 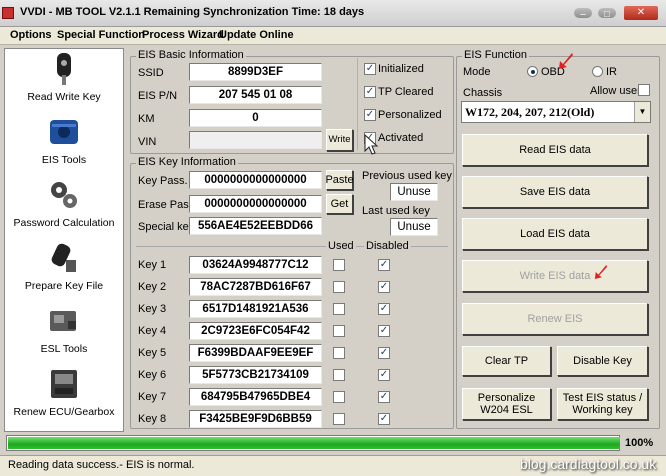 What do you see at coordinates (152, 397) in the screenshot?
I see `key-label: Key 7` at bounding box center [152, 397].